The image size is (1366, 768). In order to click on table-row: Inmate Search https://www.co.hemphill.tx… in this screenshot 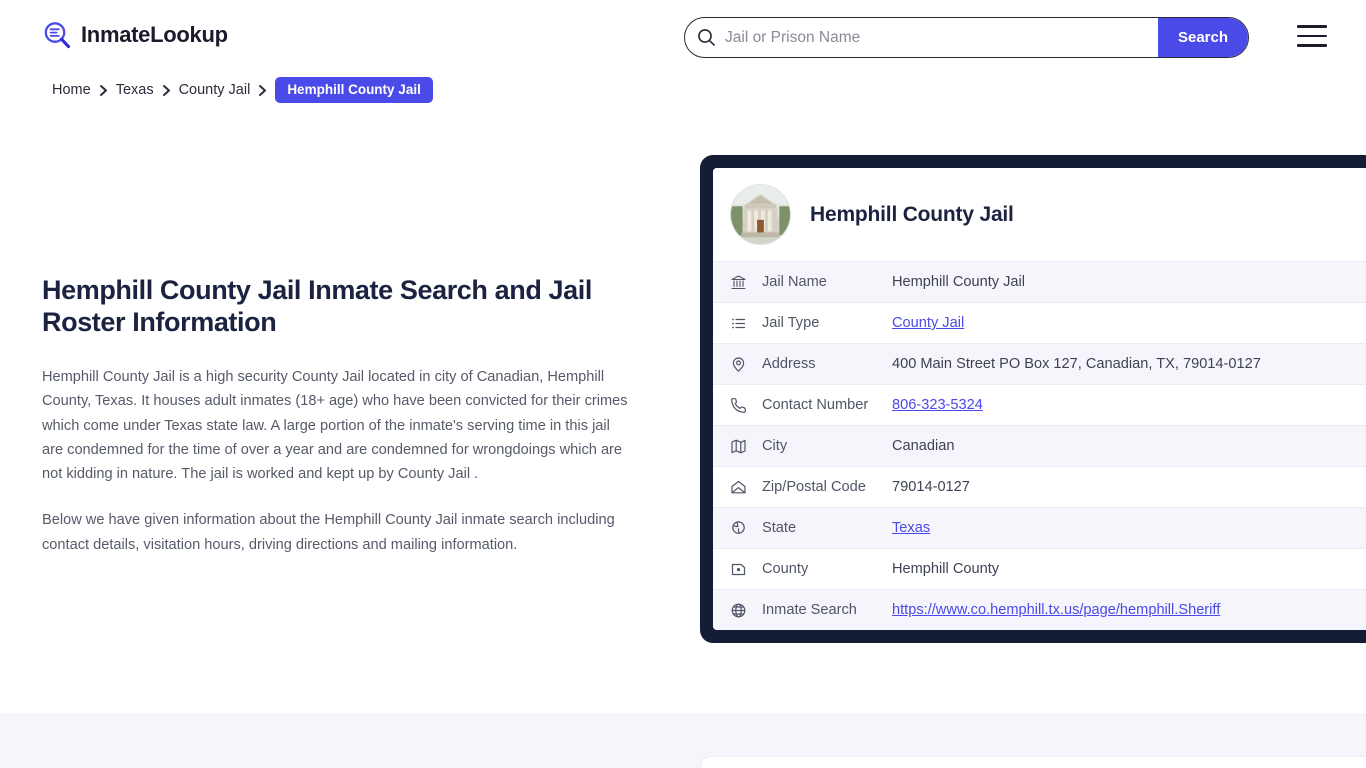, I will do `click(1039, 609)`.